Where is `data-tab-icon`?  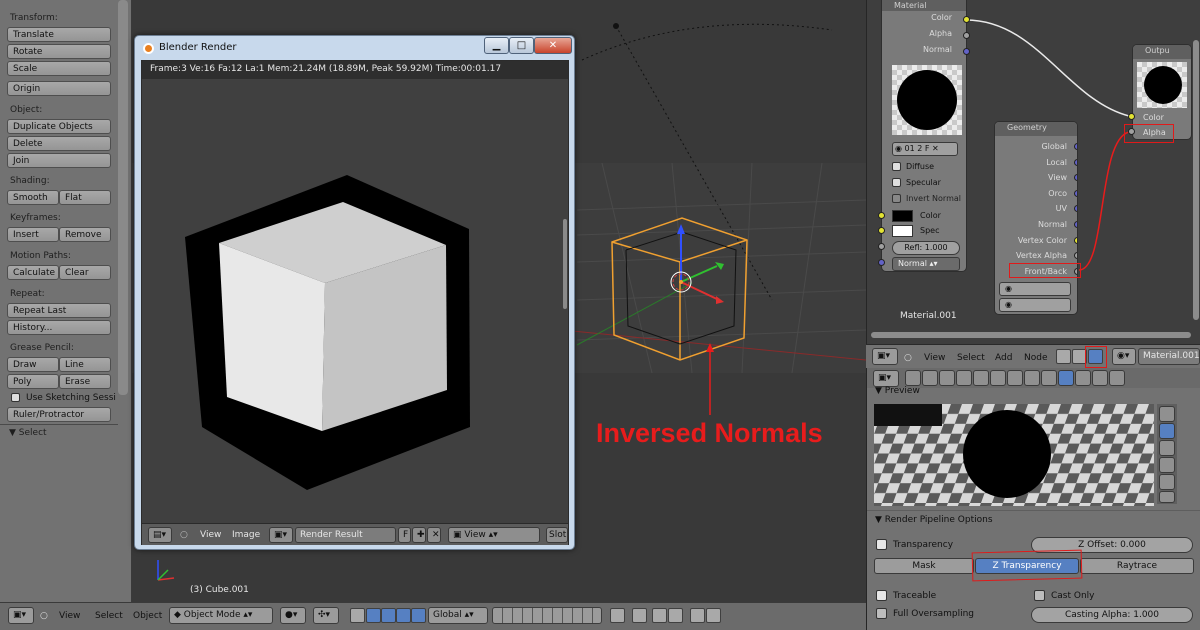 data-tab-icon is located at coordinates (1032, 378).